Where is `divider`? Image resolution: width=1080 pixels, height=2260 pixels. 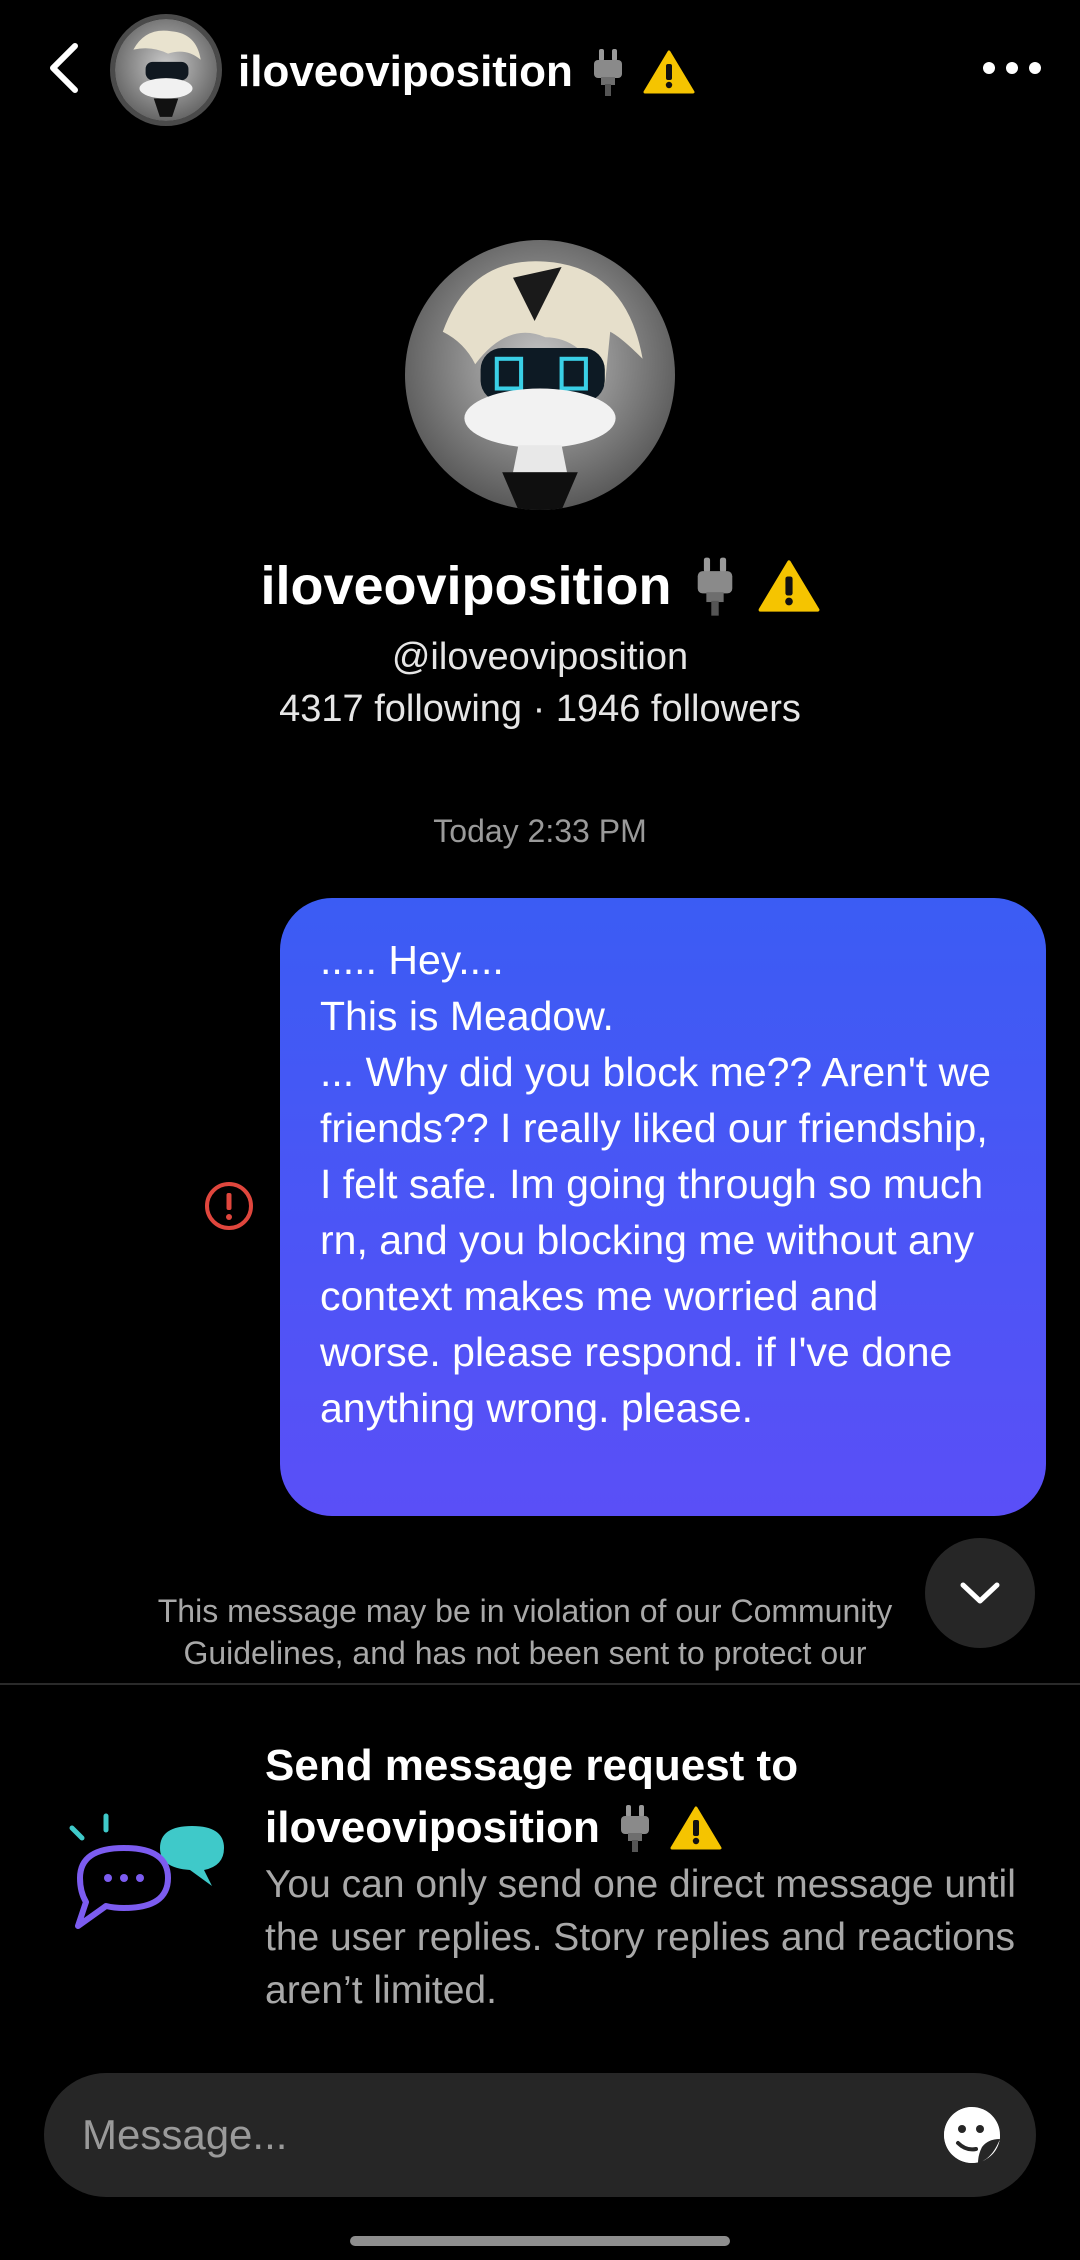 divider is located at coordinates (540, 1684).